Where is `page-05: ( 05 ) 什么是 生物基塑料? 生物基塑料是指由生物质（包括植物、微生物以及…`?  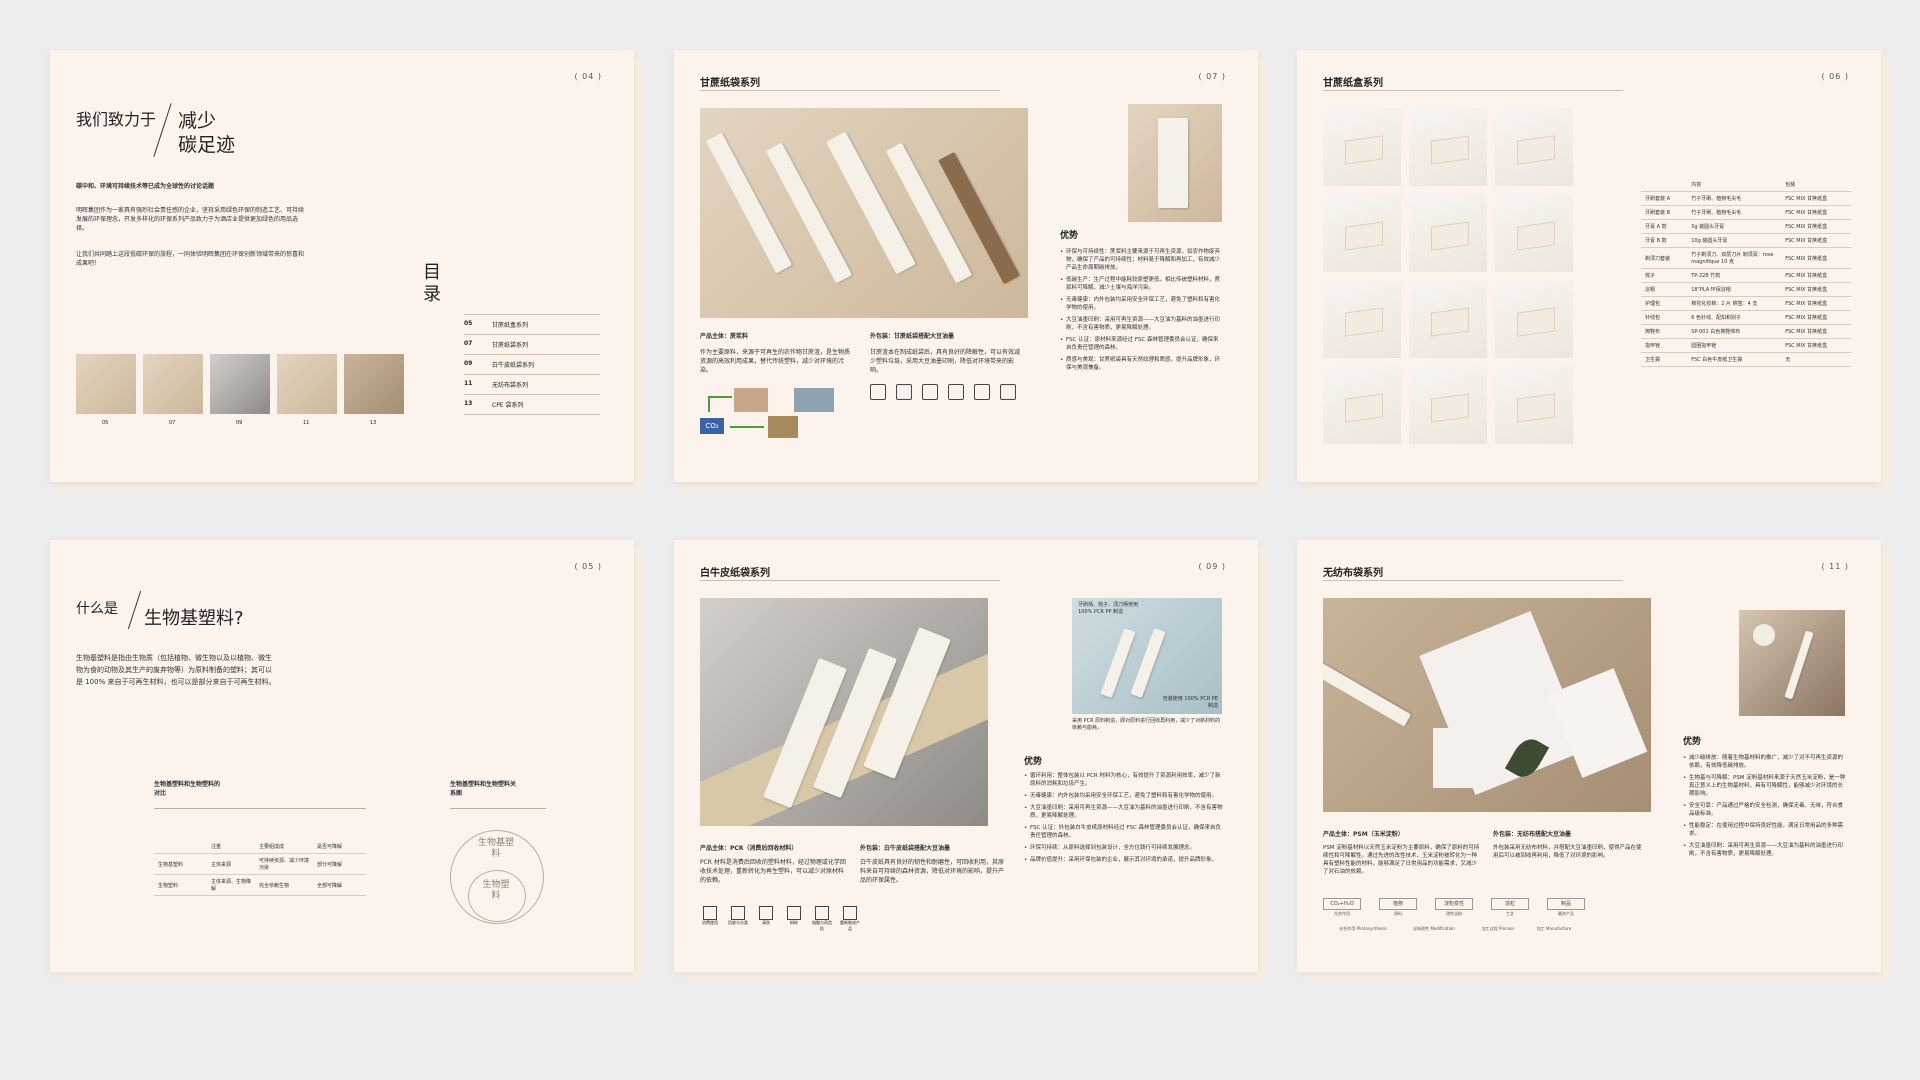 page-05: ( 05 ) 什么是 生物基塑料? 生物基塑料是指由生物质（包括植物、微生物以及… is located at coordinates (342, 756).